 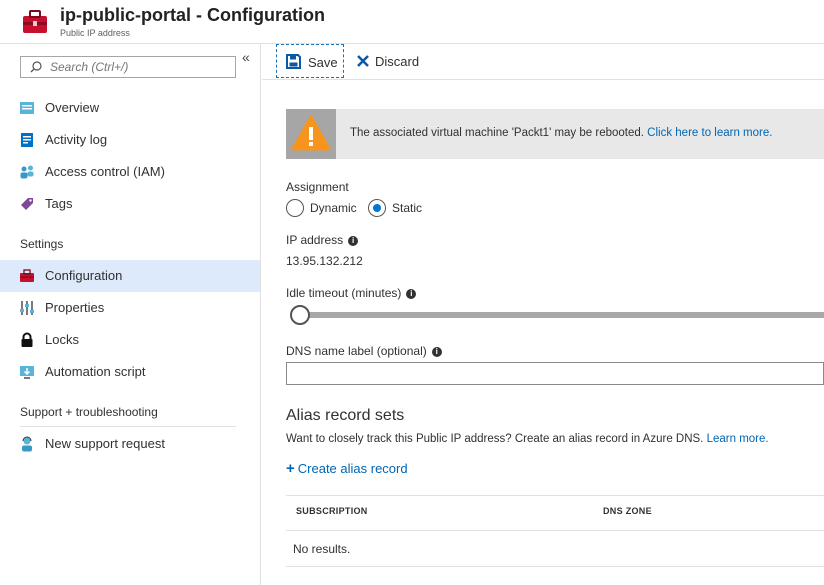 What do you see at coordinates (89, 412) in the screenshot?
I see `support-section-header: Support + troubleshooting` at bounding box center [89, 412].